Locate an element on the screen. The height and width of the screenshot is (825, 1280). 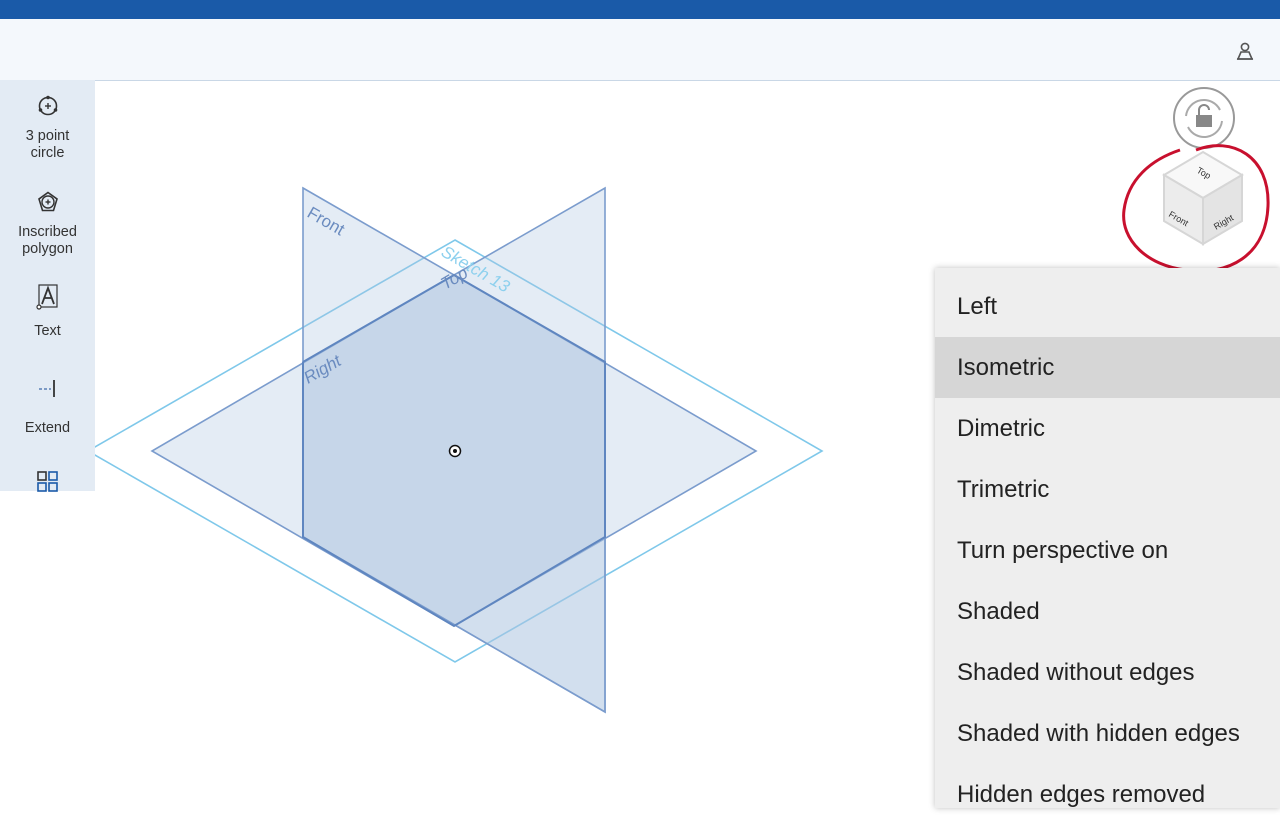
menu-item-turn-perspective-on: Turn perspective on is located at coordinates (1107, 550).